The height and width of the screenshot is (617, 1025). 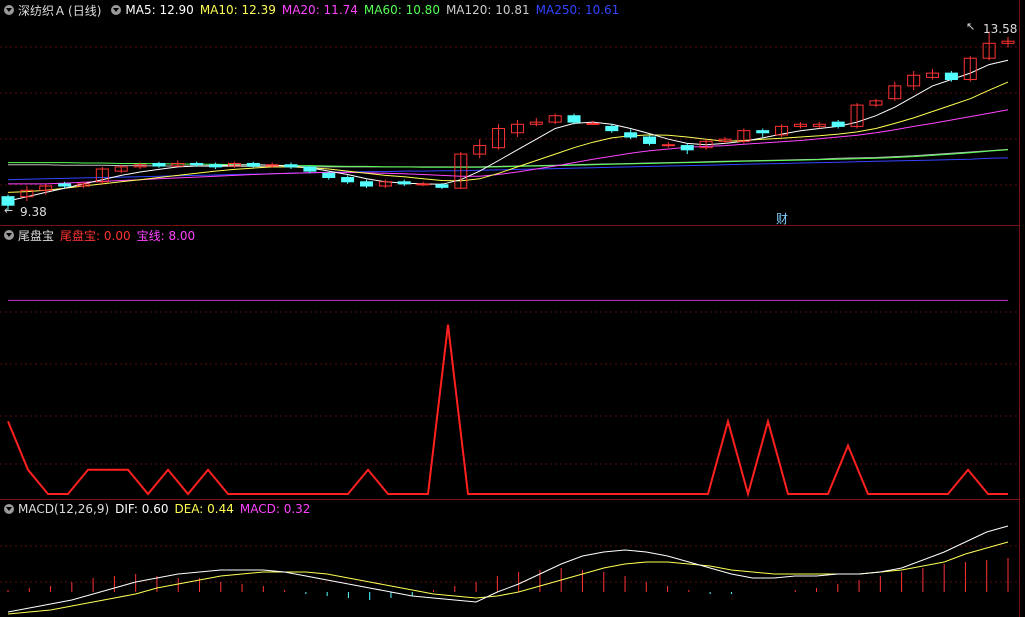 What do you see at coordinates (508, 147) in the screenshot?
I see `ma20-line` at bounding box center [508, 147].